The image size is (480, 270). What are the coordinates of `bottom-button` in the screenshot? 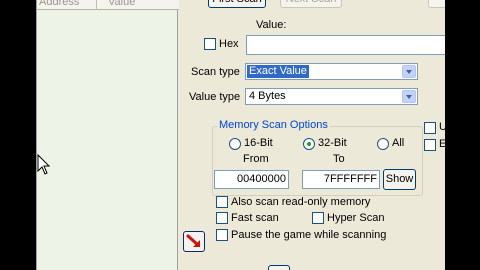 It's located at (279, 267).